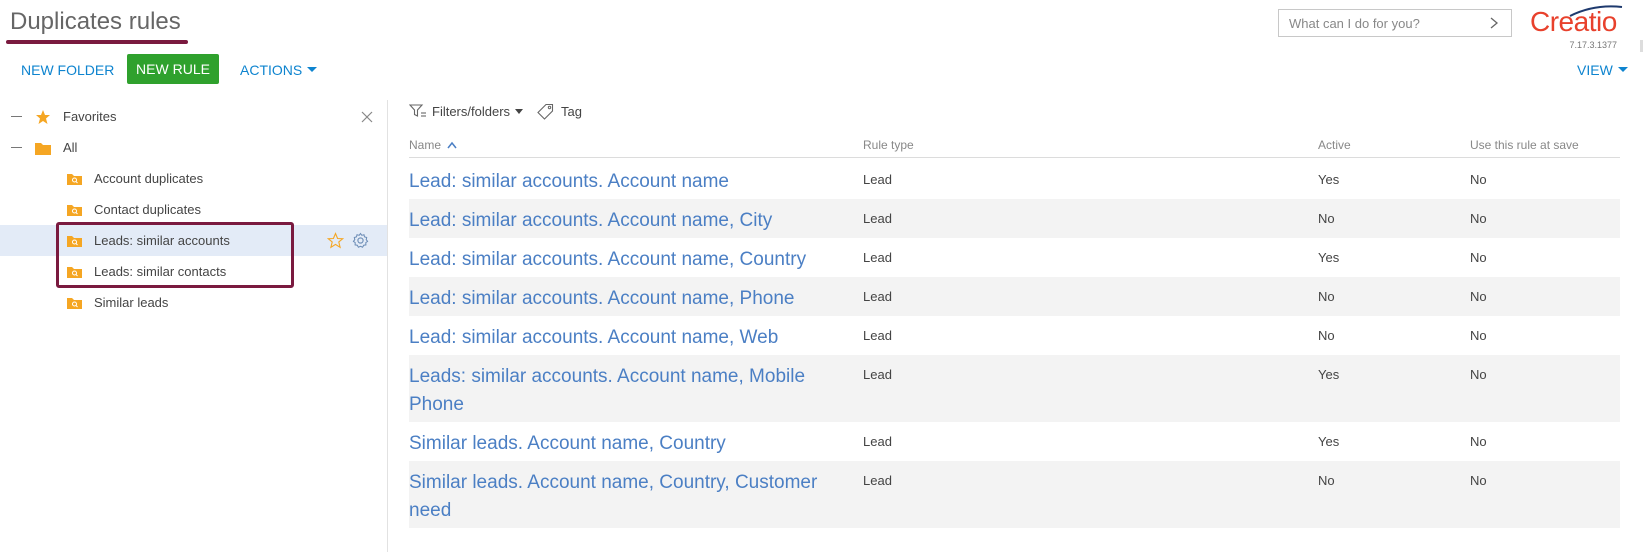 The height and width of the screenshot is (552, 1647). Describe the element at coordinates (471, 111) in the screenshot. I see `filters-folders-button: Filters/folders` at that location.